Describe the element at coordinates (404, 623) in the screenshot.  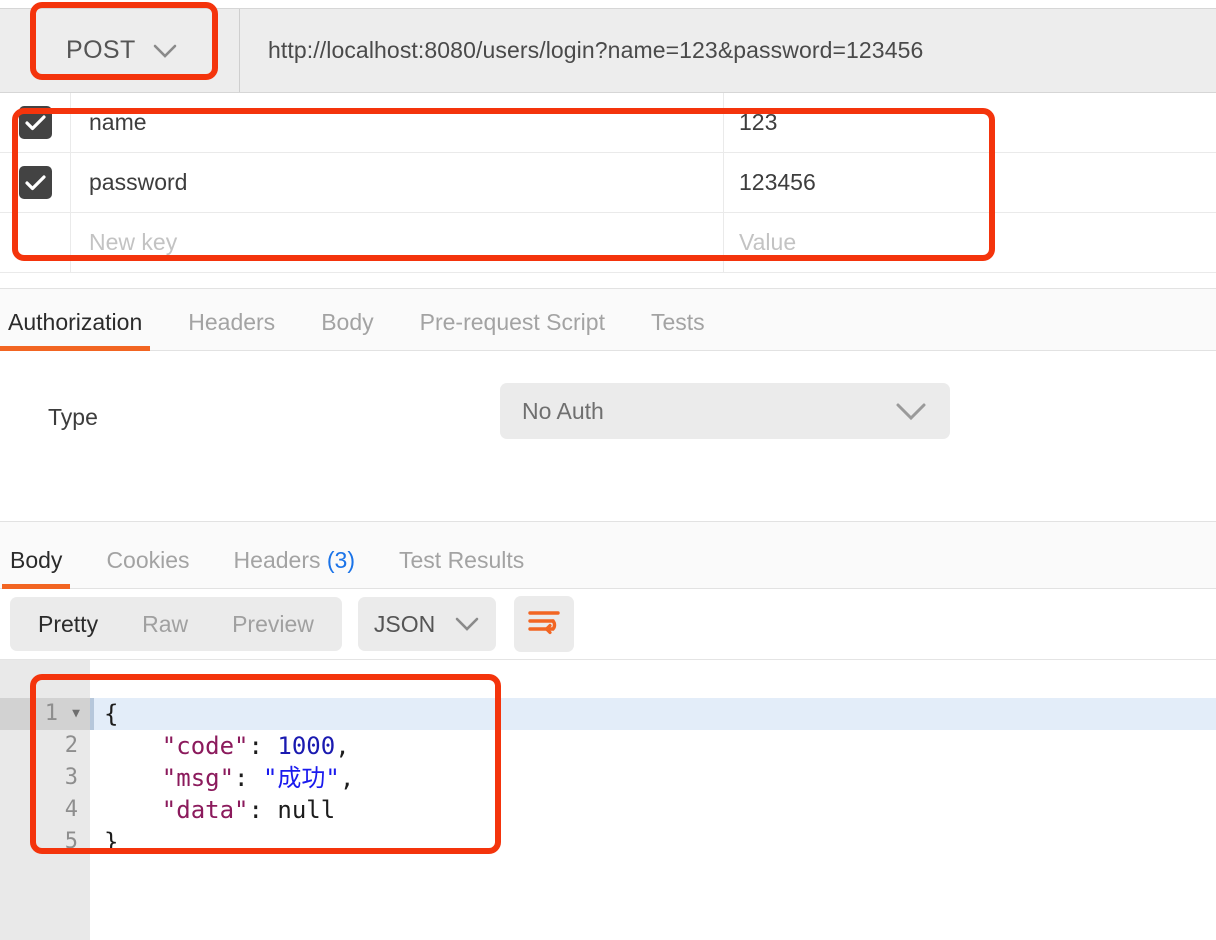
I see `response-format-value: JSON` at that location.